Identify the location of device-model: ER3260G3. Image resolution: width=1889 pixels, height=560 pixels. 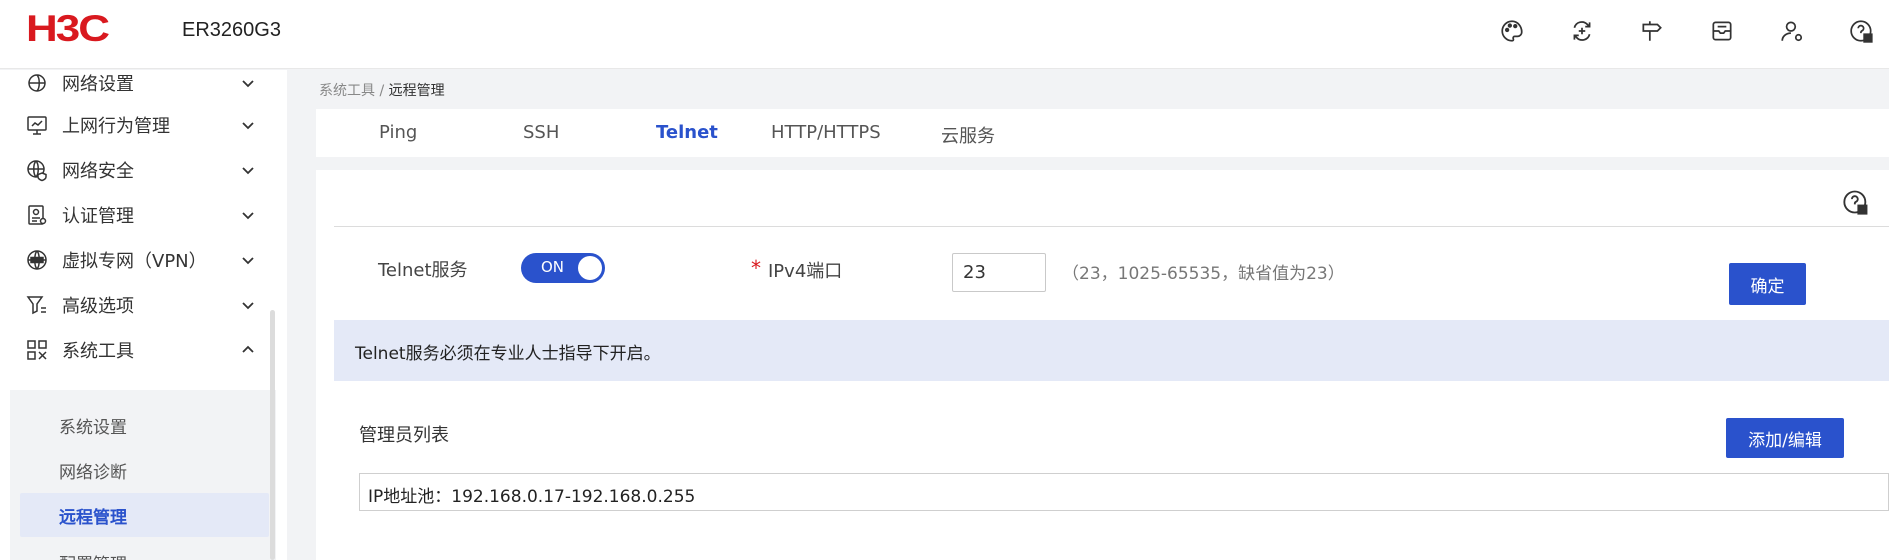
(231, 30).